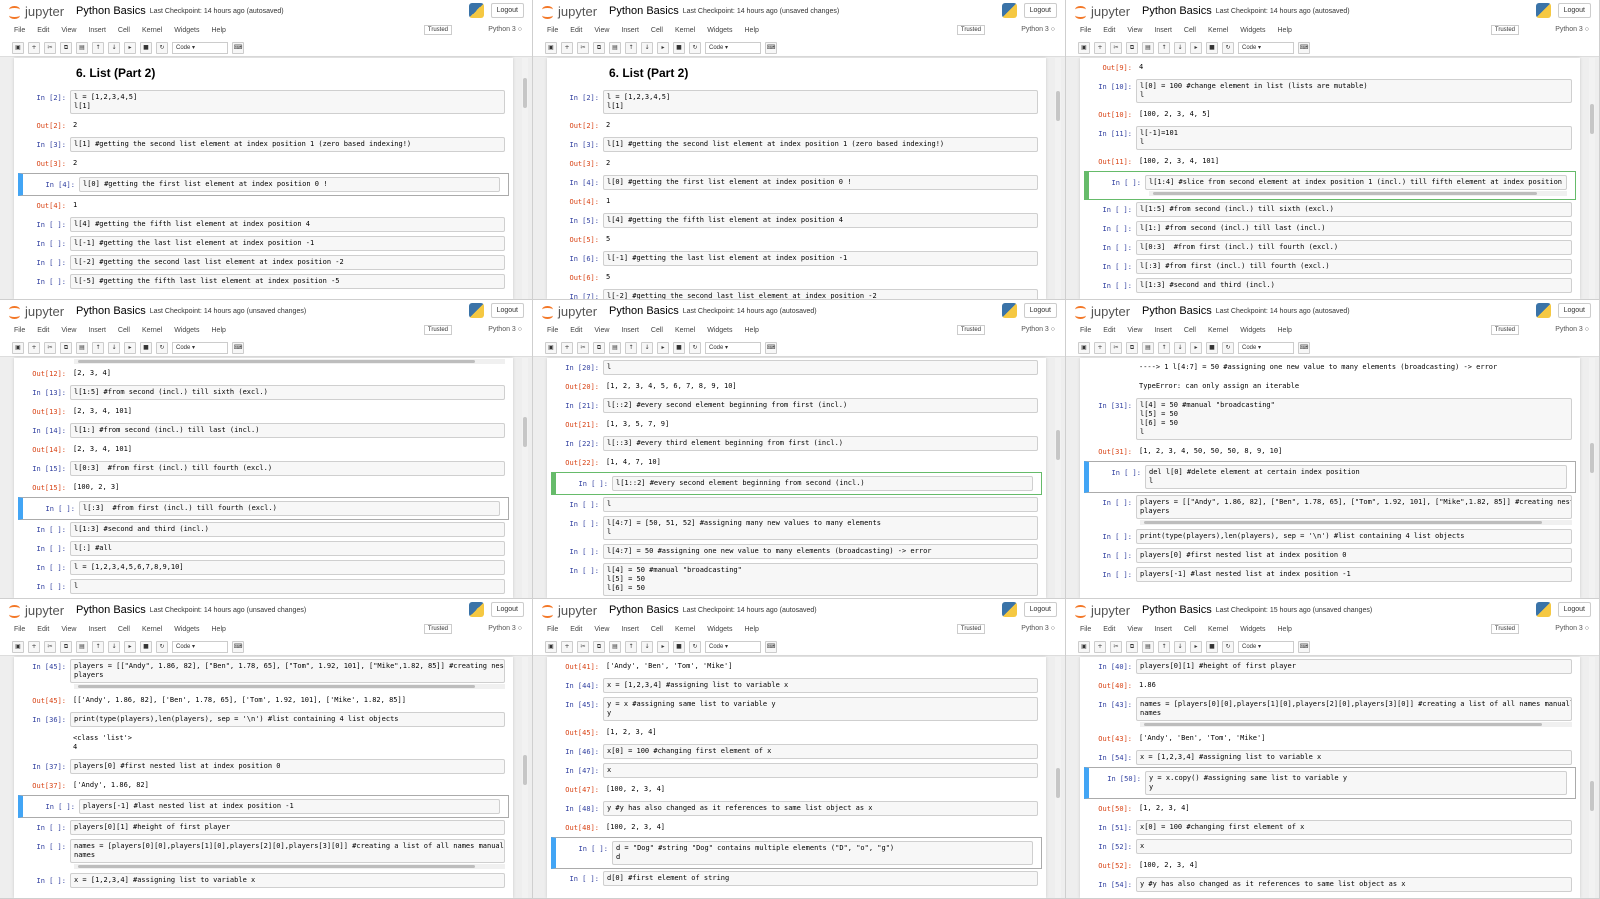 The width and height of the screenshot is (1600, 899). What do you see at coordinates (287, 567) in the screenshot?
I see `code-input: l = [1,2,3,4,5,6,7,8,9,10]` at bounding box center [287, 567].